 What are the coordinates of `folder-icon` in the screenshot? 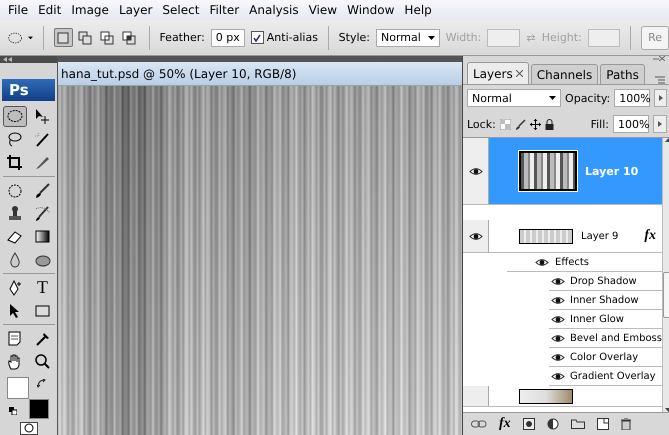 It's located at (577, 424).